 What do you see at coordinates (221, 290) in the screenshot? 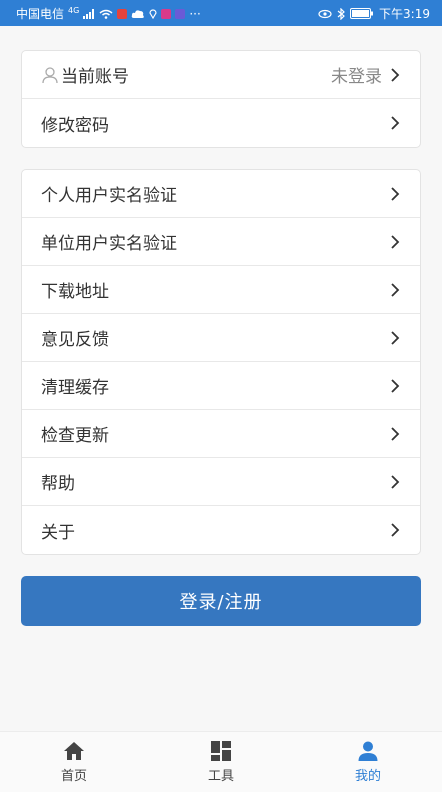
I see `menu-item-download-address: 下载地址` at bounding box center [221, 290].